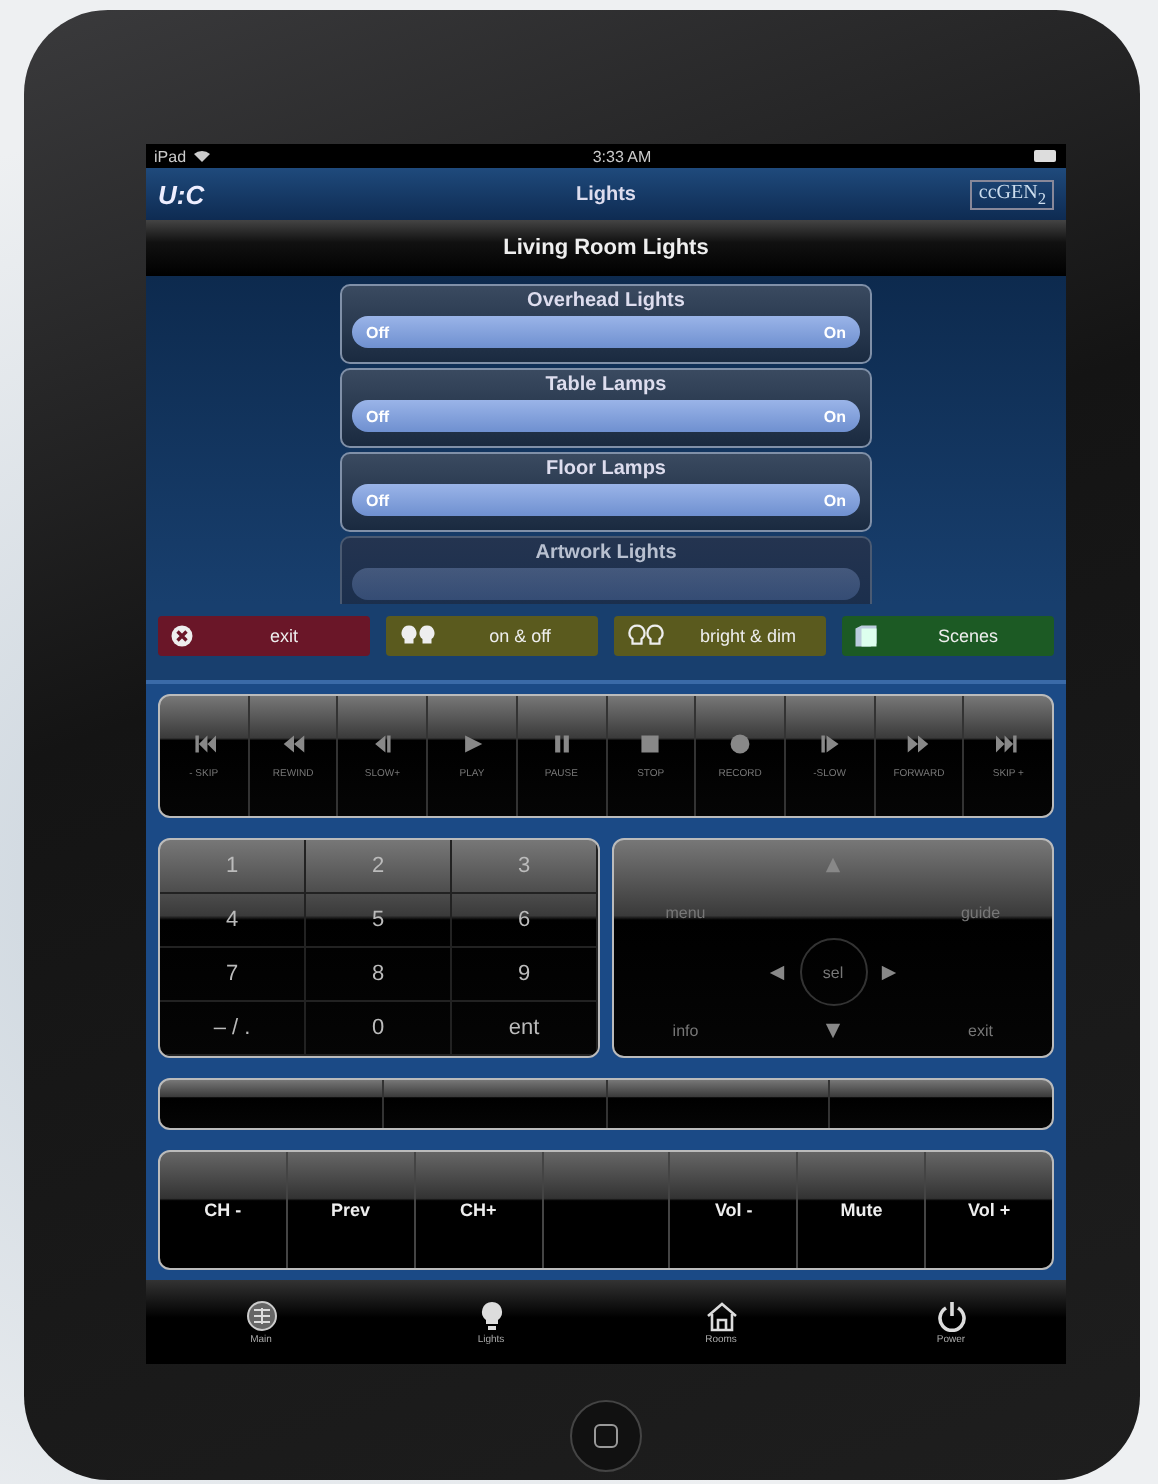  What do you see at coordinates (605, 469) in the screenshot?
I see `light-name: Floor Lamps` at bounding box center [605, 469].